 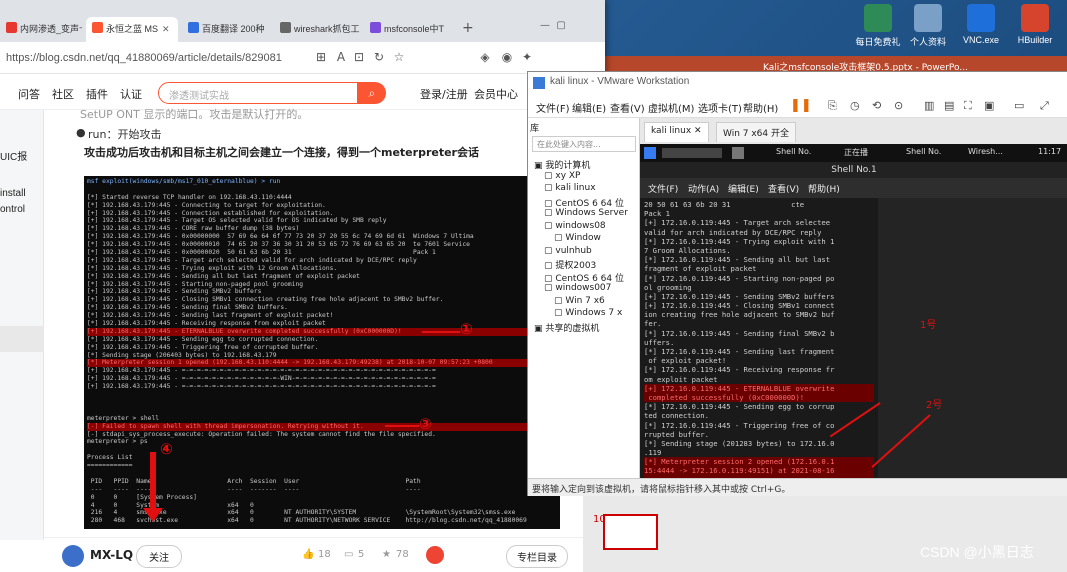 I want to click on library-tree-item: ▢ windows08, so click(x=575, y=226).